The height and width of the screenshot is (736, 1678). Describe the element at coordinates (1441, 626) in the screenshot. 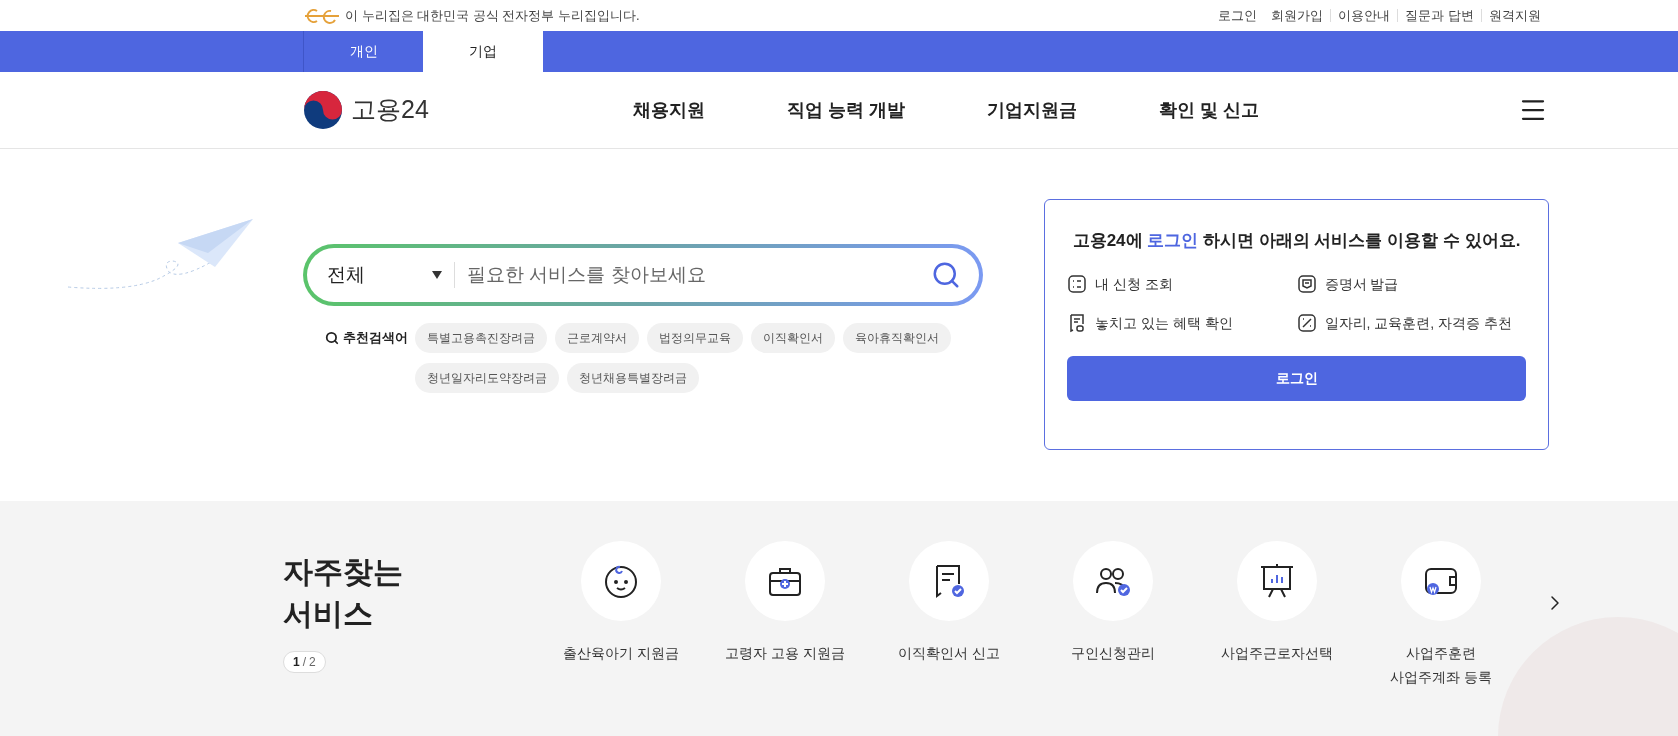

I see `service-shortcut: 사업주훈련 사업주계좌 등록` at that location.